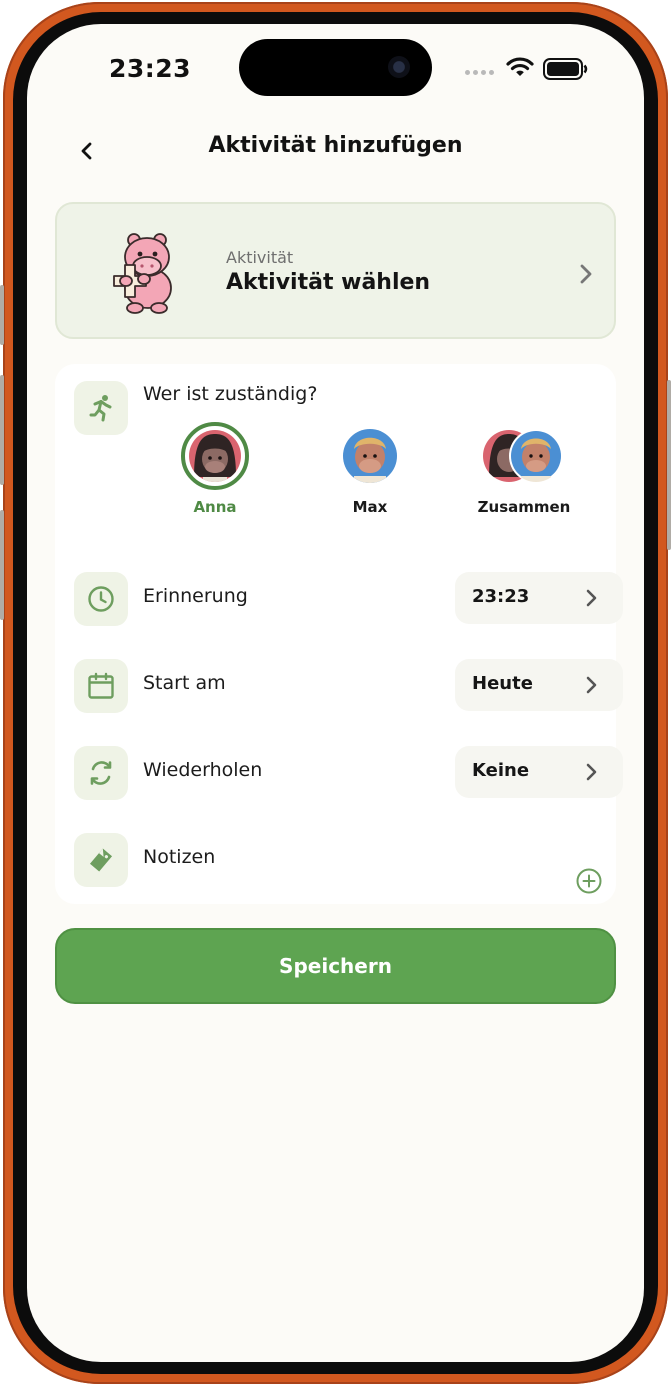 The height and width of the screenshot is (1386, 671). What do you see at coordinates (335, 67) in the screenshot?
I see `dynamic-island` at bounding box center [335, 67].